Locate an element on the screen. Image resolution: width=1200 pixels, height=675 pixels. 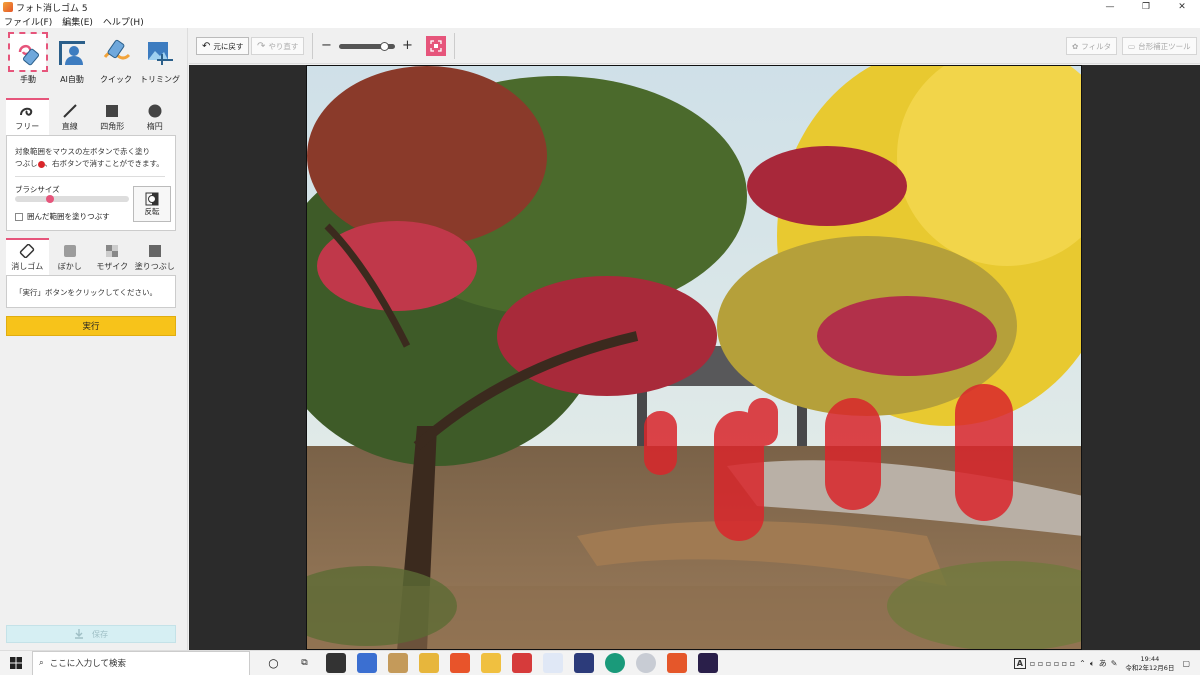
tab-eraser: 消しゴム is located at coordinates (27, 256).